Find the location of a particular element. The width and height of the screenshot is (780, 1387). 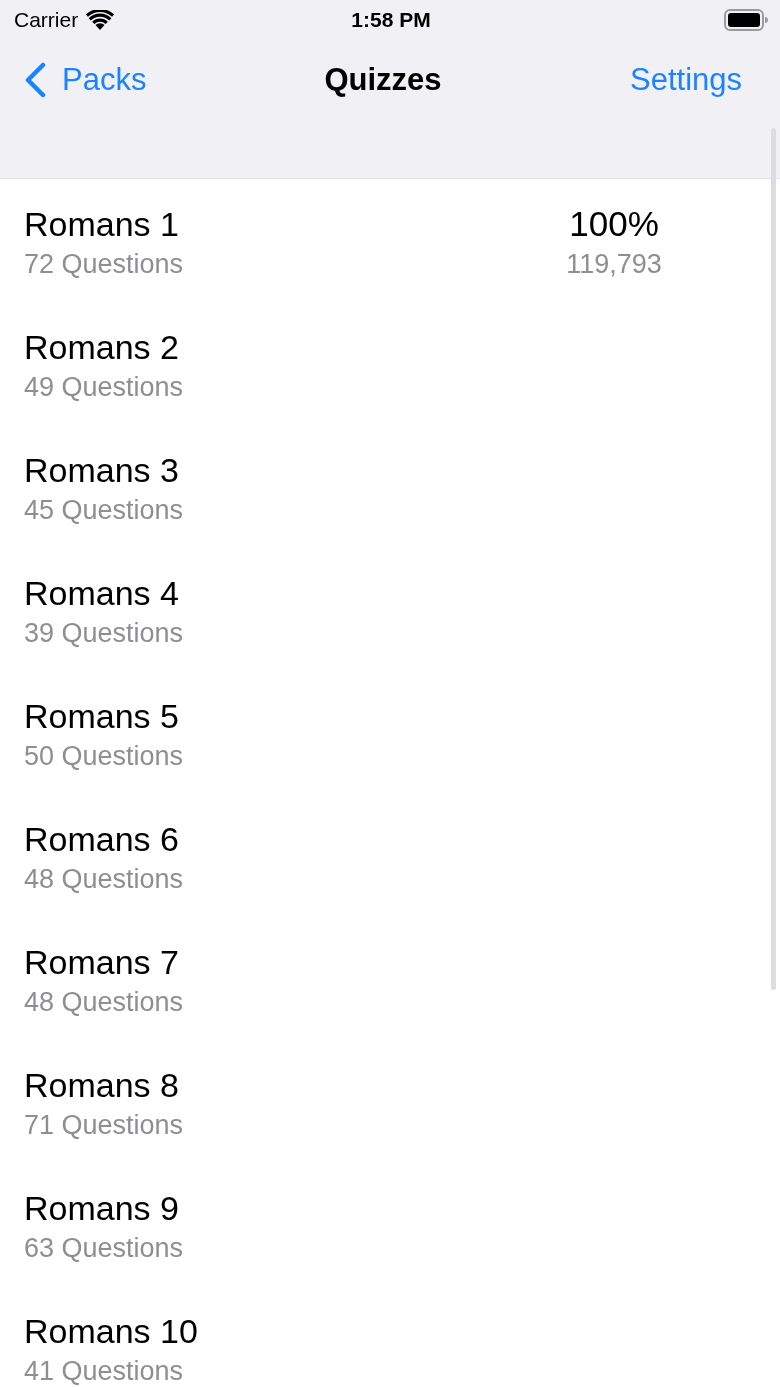

quiz-title: Romans 1 is located at coordinates (101, 224).